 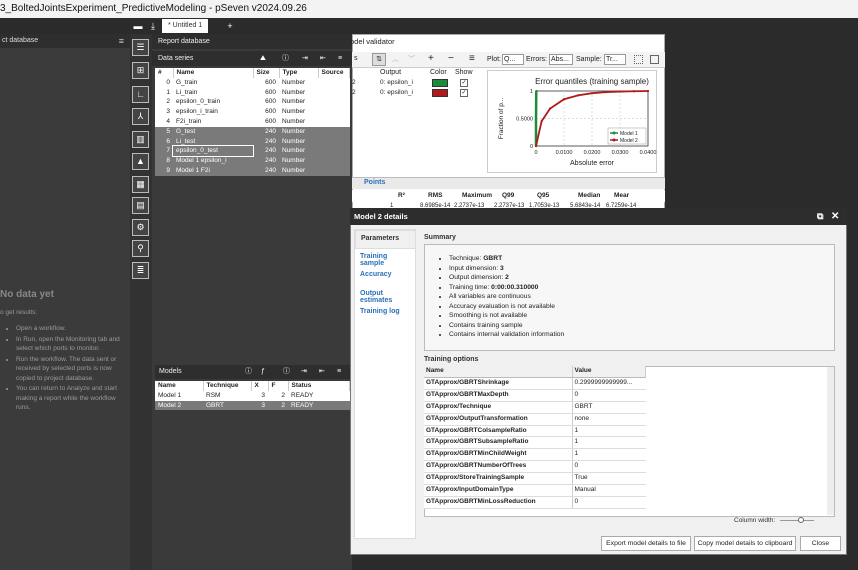 What do you see at coordinates (299, 73) in the screenshot?
I see `column-header: Type` at bounding box center [299, 73].